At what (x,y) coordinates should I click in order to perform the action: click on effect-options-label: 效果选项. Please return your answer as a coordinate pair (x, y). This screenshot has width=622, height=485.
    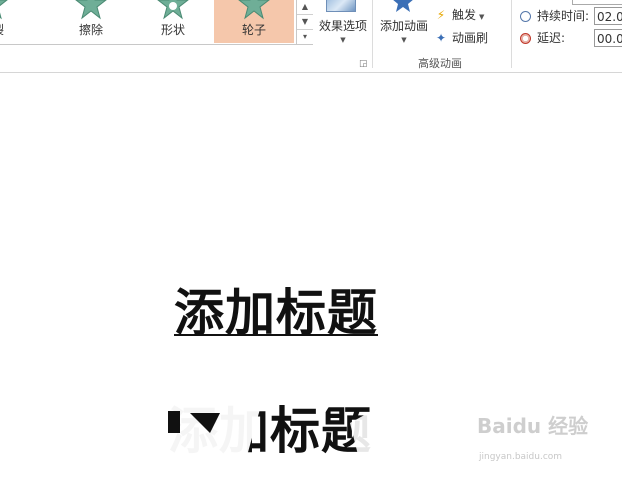
    Looking at the image, I should click on (342, 26).